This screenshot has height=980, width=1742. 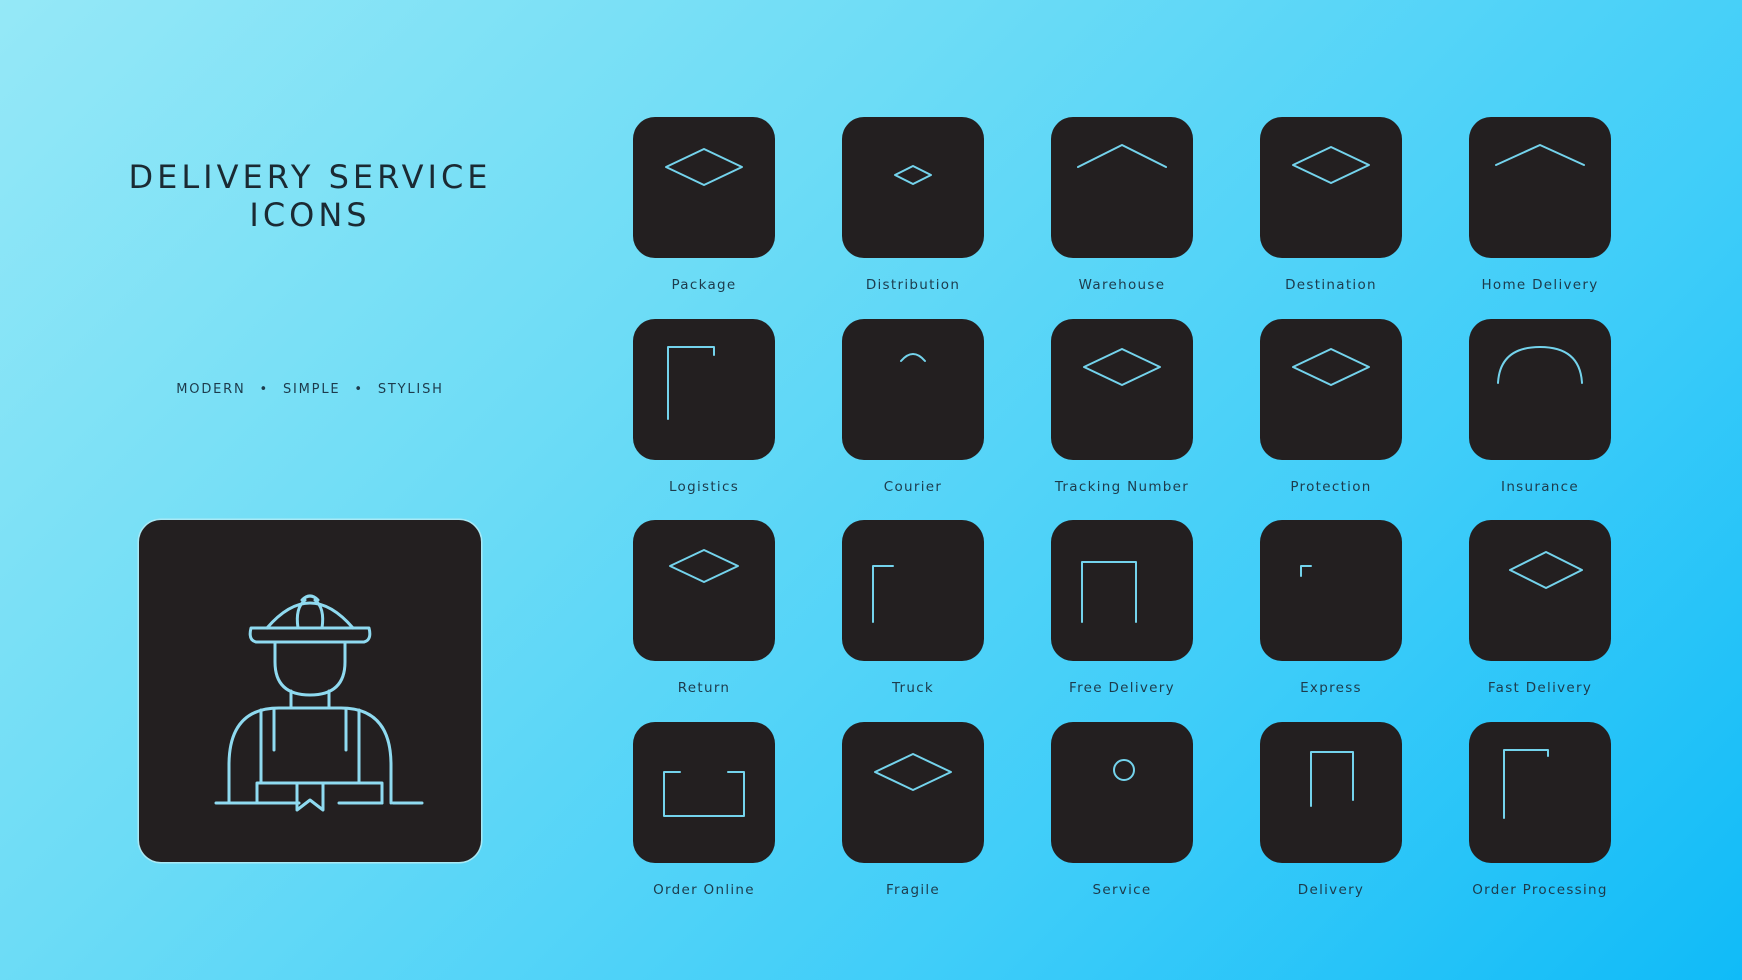 I want to click on hero-icon-card, so click(x=310, y=691).